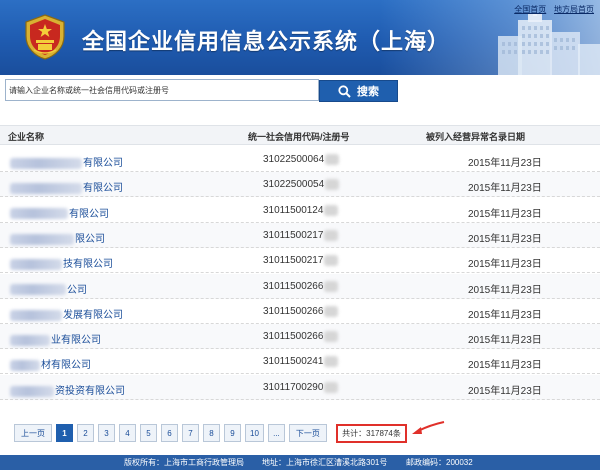  Describe the element at coordinates (45, 37) in the screenshot. I see `national-emblem-icon` at that location.